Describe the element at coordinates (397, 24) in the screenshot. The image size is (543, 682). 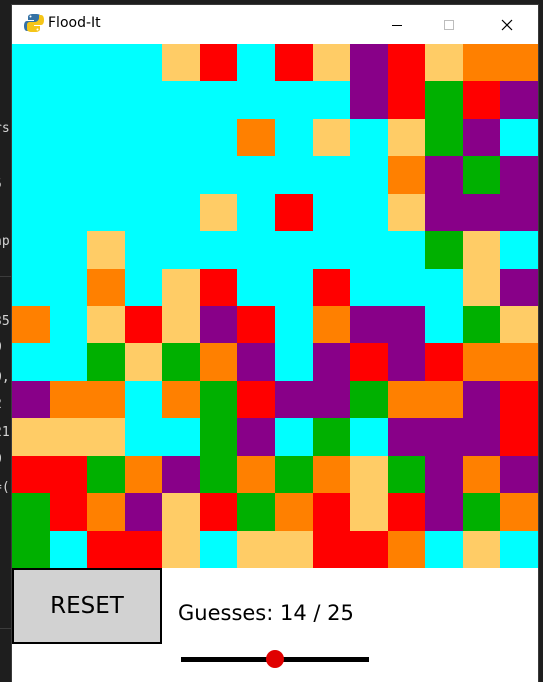
I see `minimize-button` at that location.